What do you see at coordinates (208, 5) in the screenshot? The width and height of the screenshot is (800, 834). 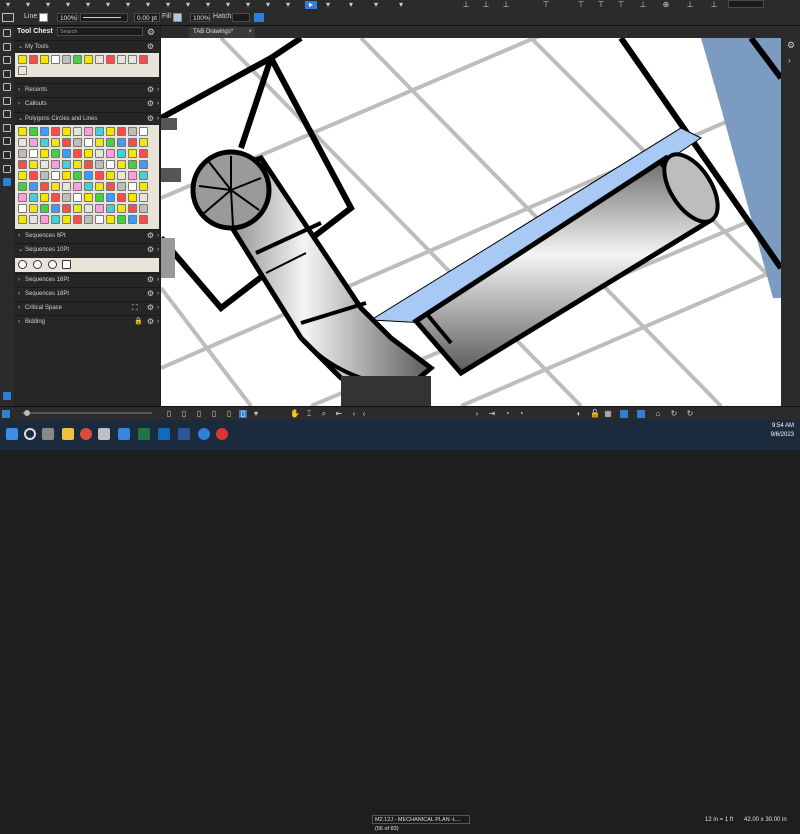 I see `note-tool-icon: ▾` at bounding box center [208, 5].